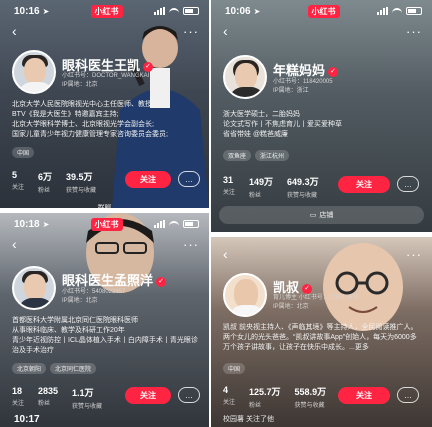 The width and height of the screenshot is (432, 427). What do you see at coordinates (328, 298) in the screenshot?
I see `user-id: 小红书号：275013675` at bounding box center [328, 298].